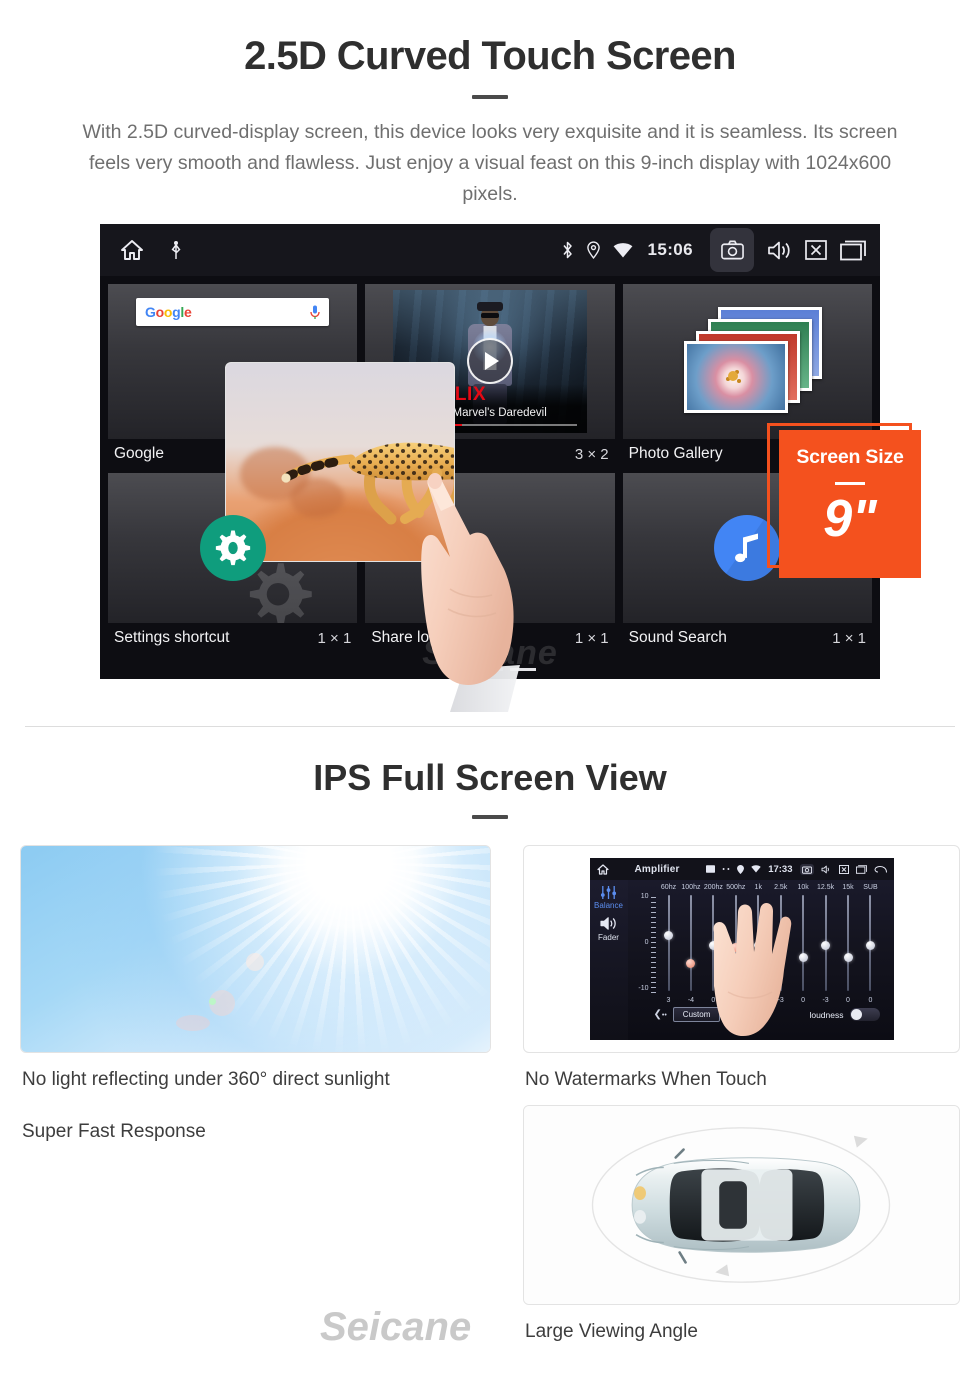 This screenshot has width=980, height=1394. I want to click on screen-size-badge: Screen Size 9", so click(850, 504).